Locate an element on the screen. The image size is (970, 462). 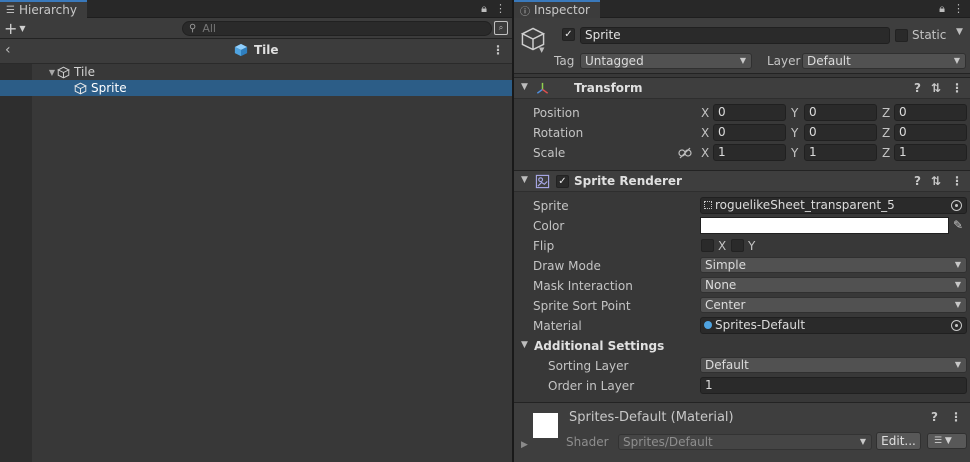
color-swatch is located at coordinates (824, 225).